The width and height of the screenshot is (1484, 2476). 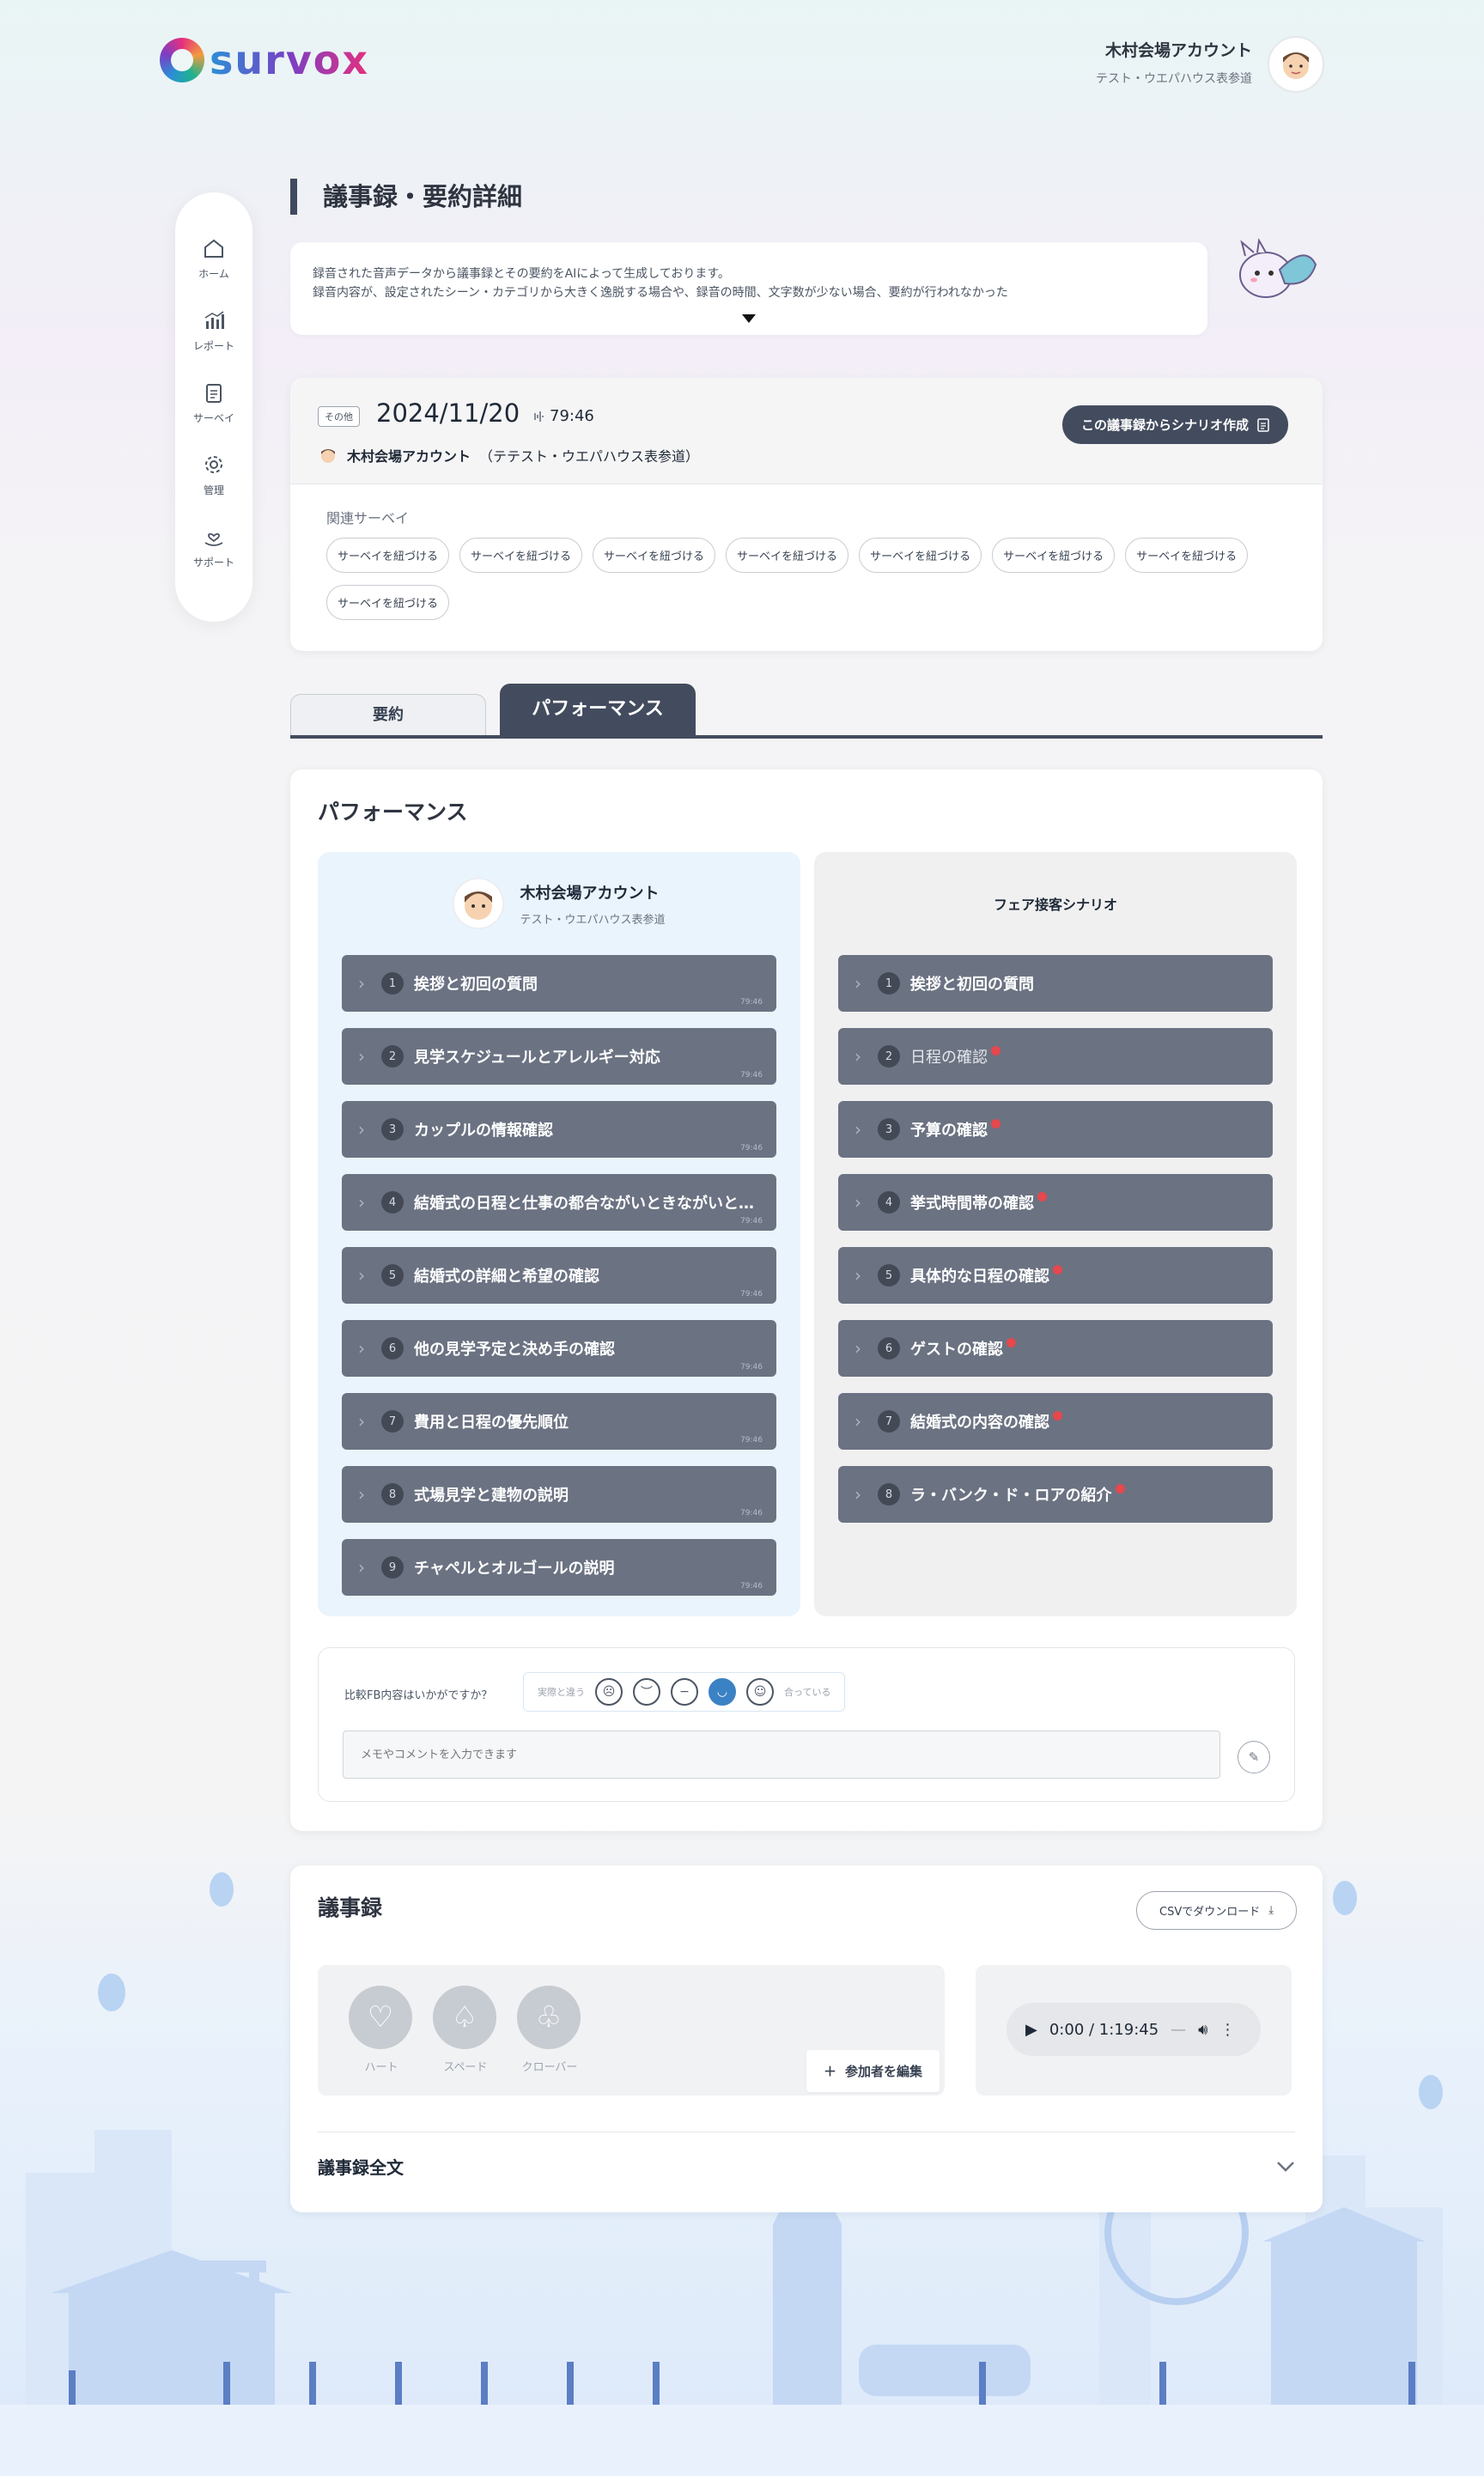 I want to click on user-name: 木村会場アカウント, so click(x=1178, y=50).